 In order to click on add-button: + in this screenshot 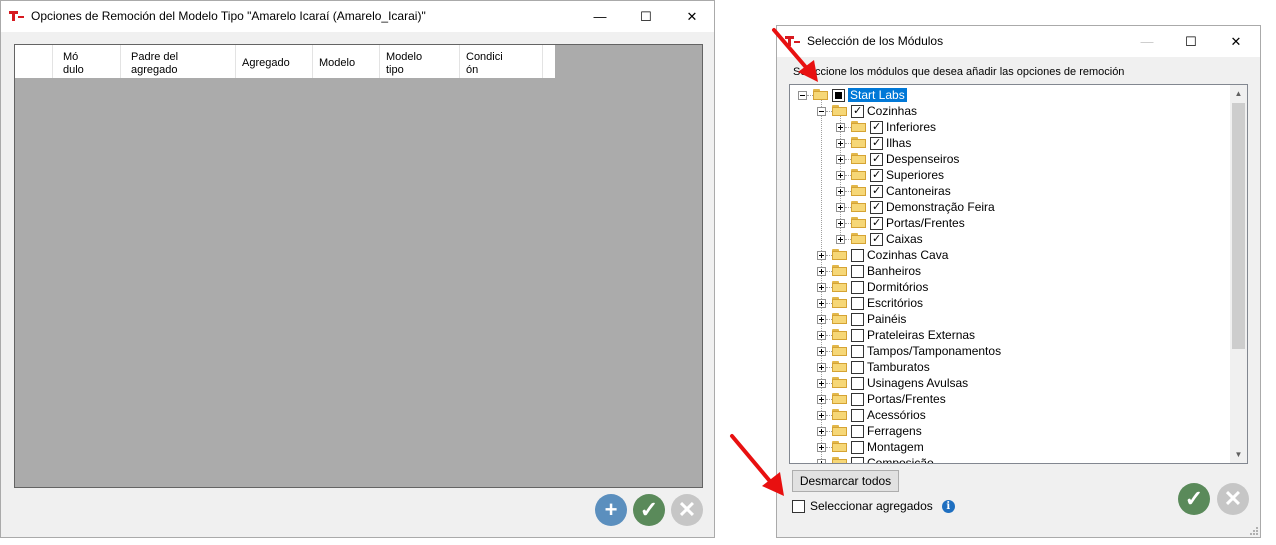, I will do `click(611, 510)`.